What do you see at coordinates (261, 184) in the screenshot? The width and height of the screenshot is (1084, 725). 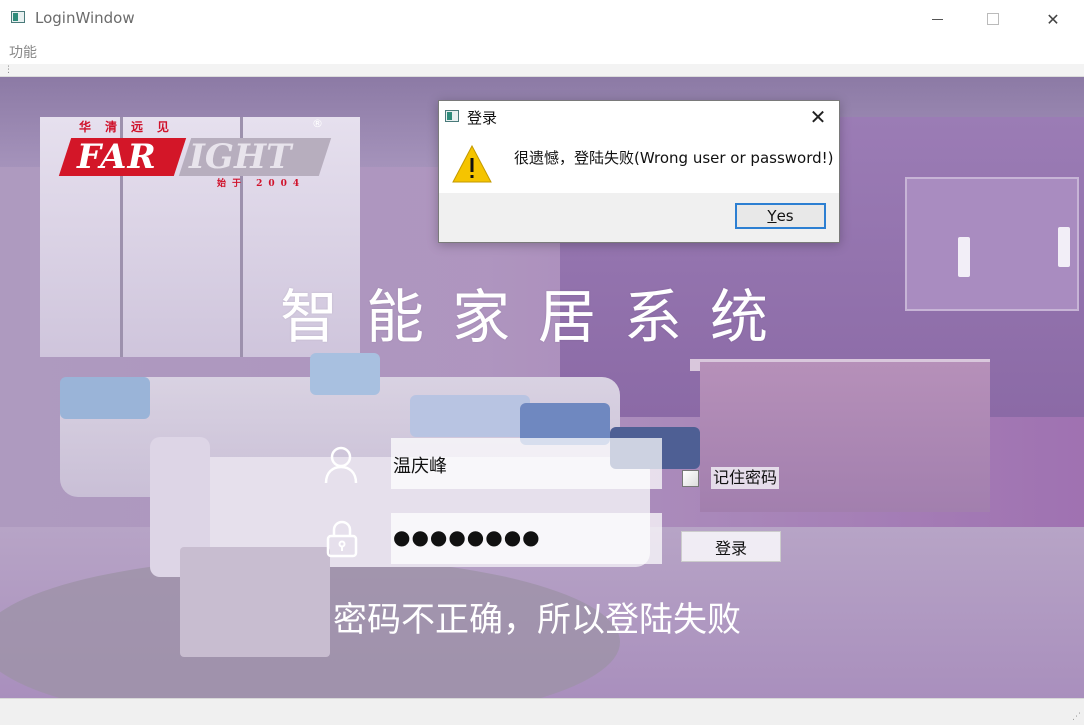 I see `logo-year: 始于 2004` at bounding box center [261, 184].